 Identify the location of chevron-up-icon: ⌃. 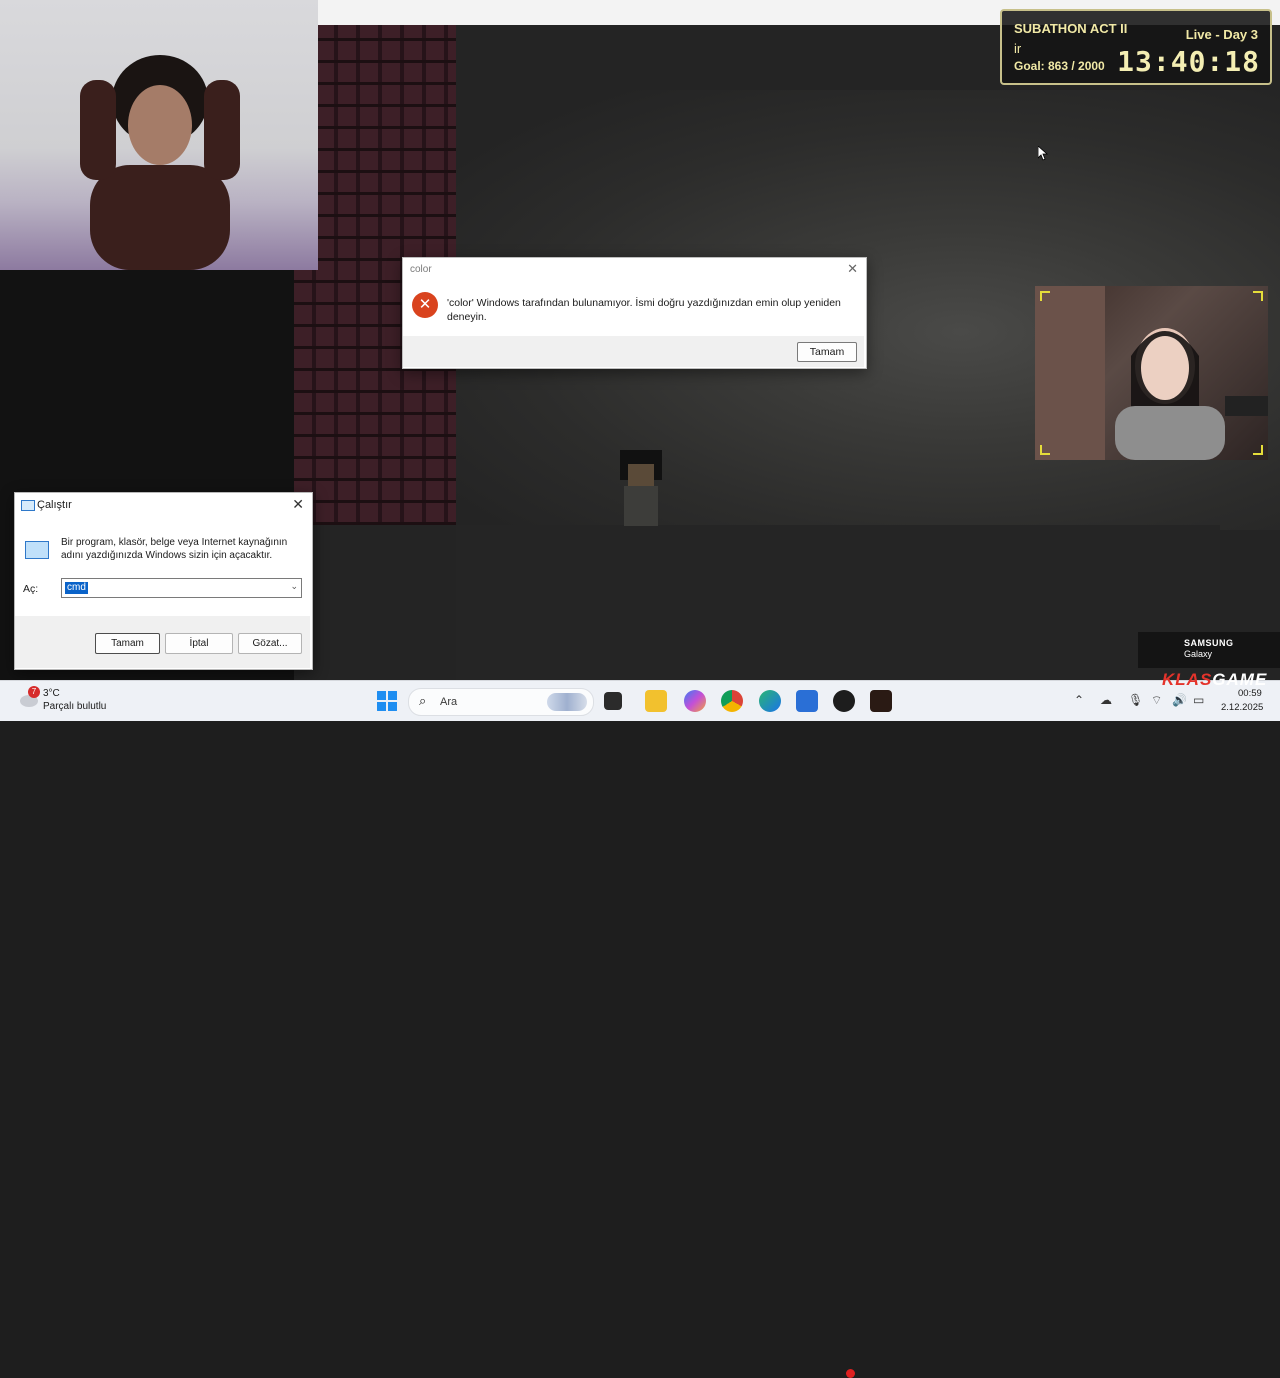
(1079, 700).